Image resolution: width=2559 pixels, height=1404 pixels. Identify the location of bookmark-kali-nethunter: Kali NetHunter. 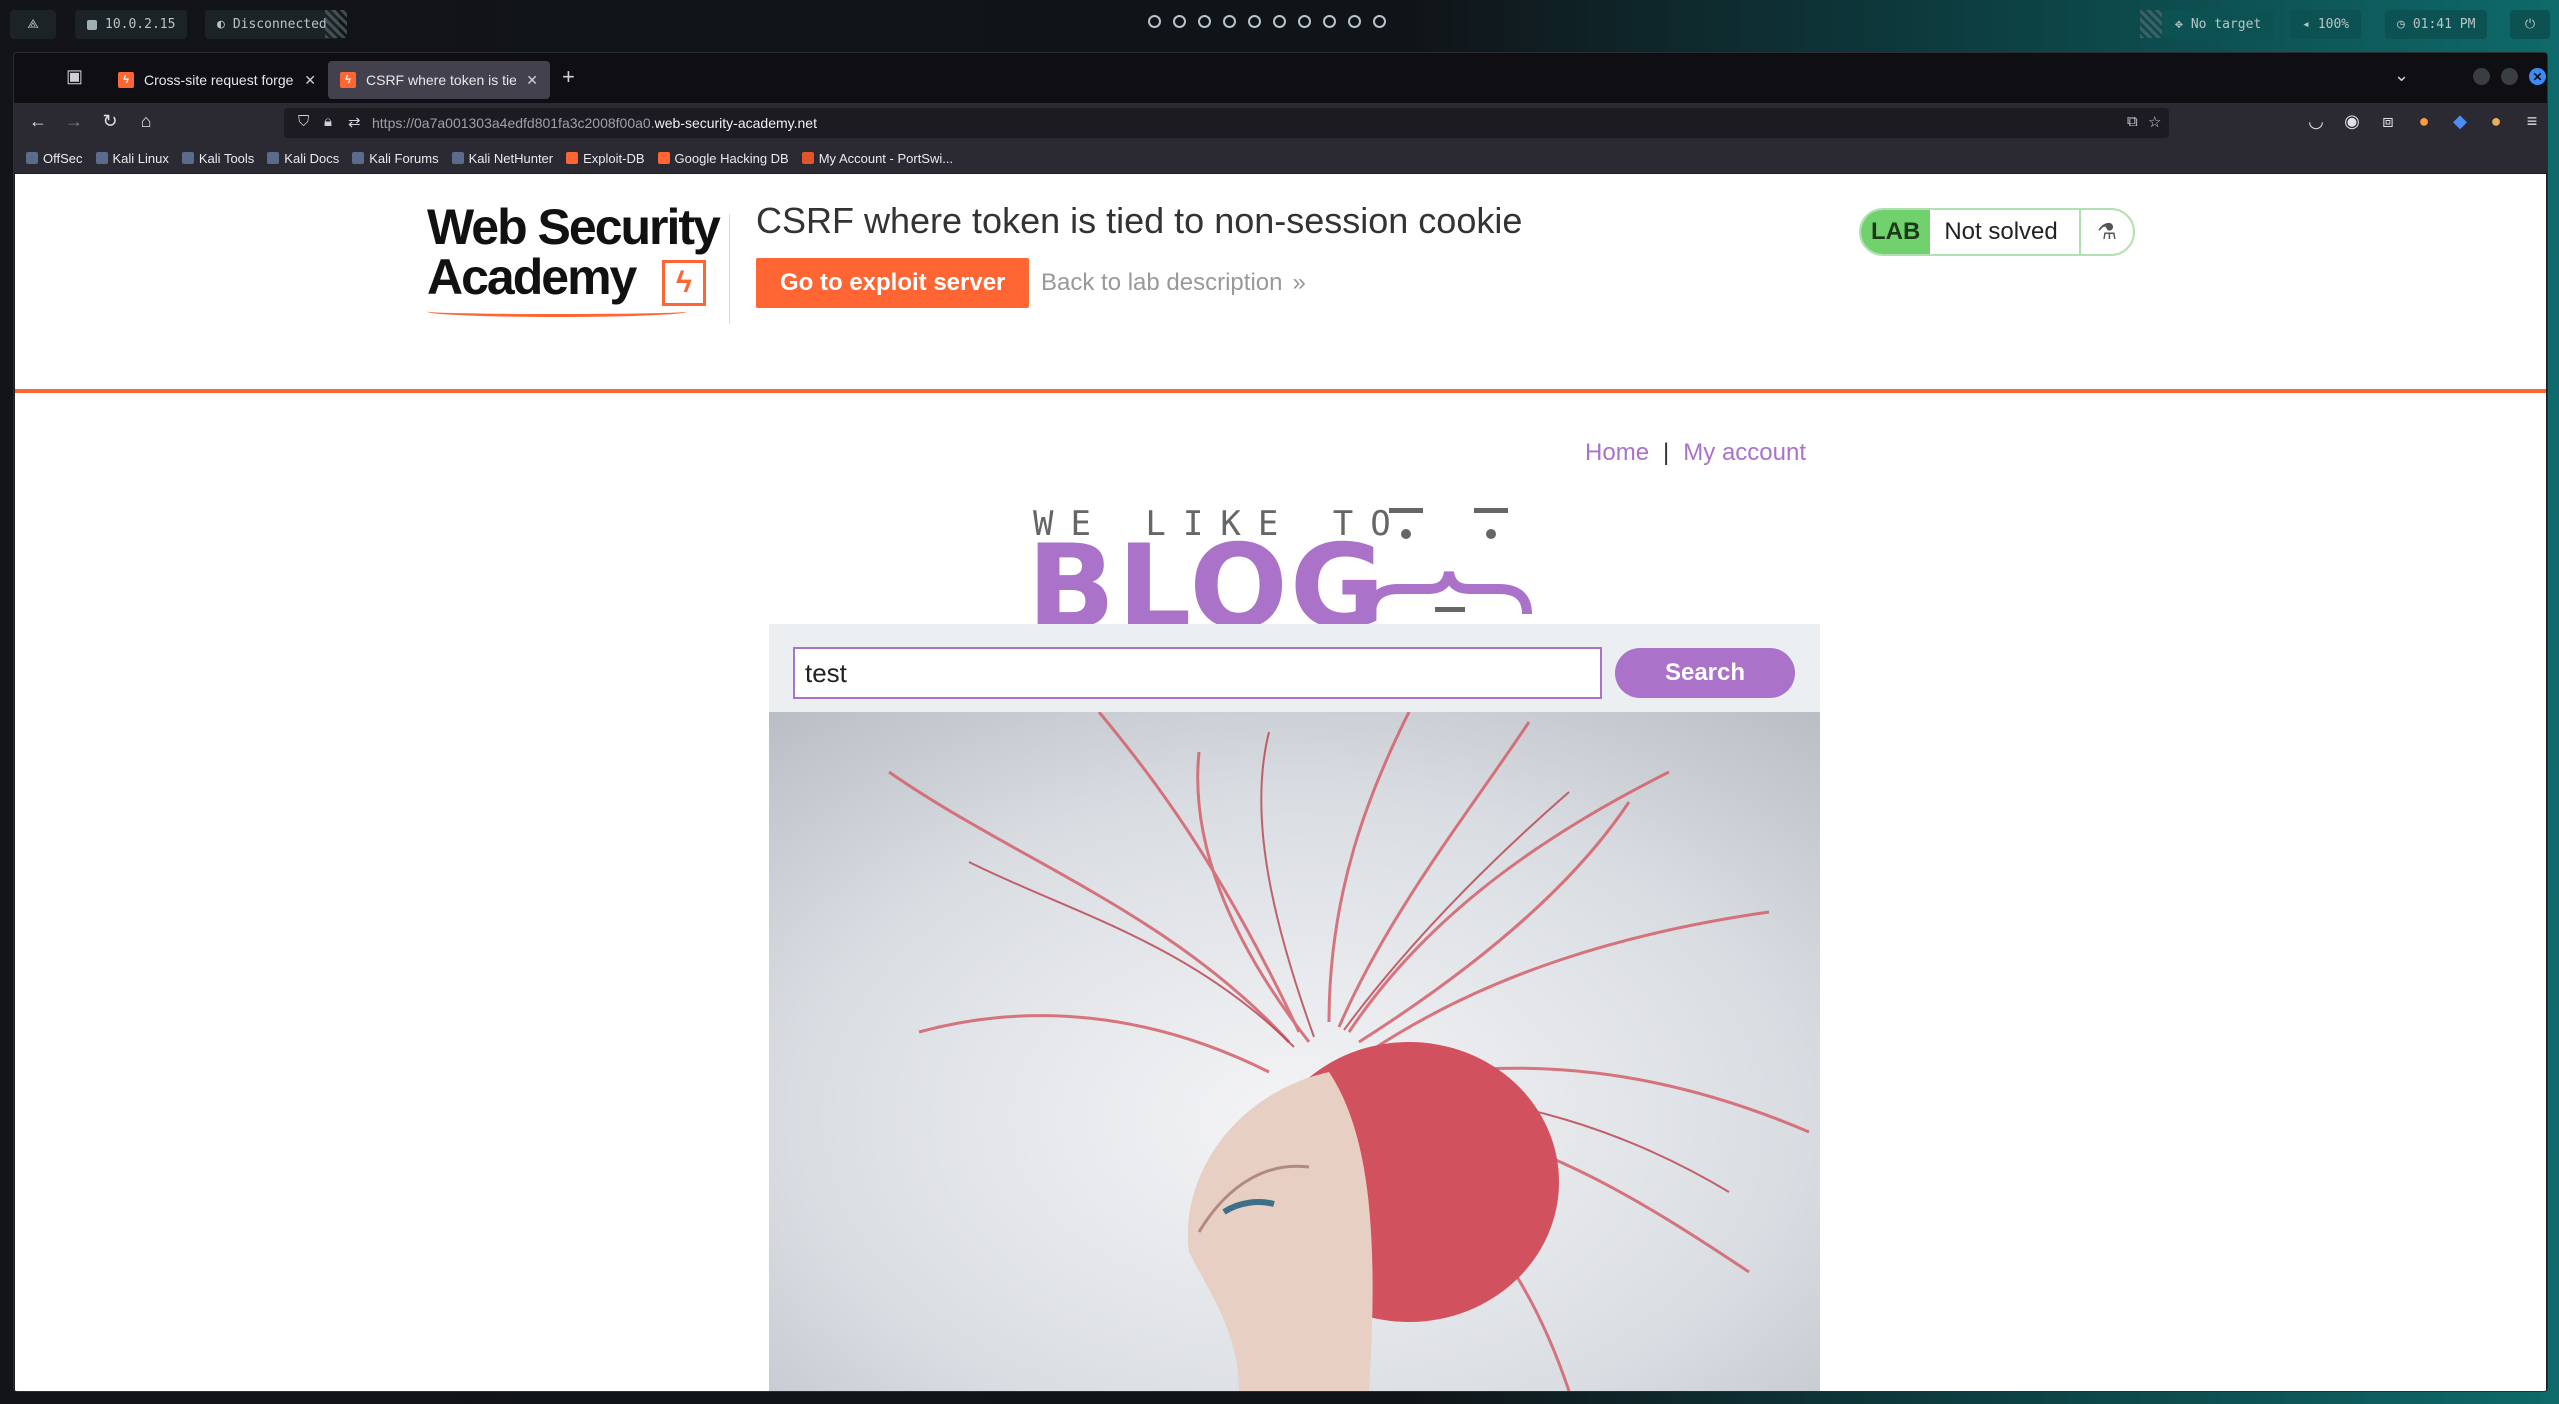
(502, 158).